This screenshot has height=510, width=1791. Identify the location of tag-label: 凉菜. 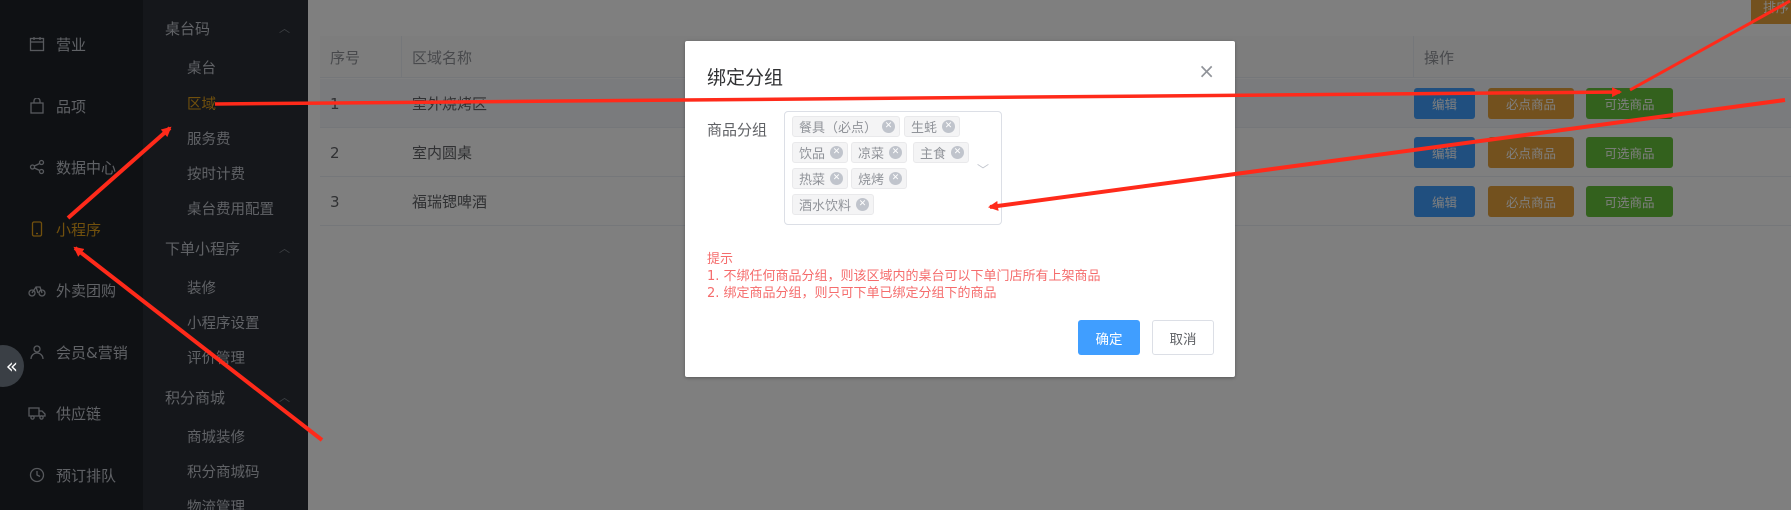
(871, 154).